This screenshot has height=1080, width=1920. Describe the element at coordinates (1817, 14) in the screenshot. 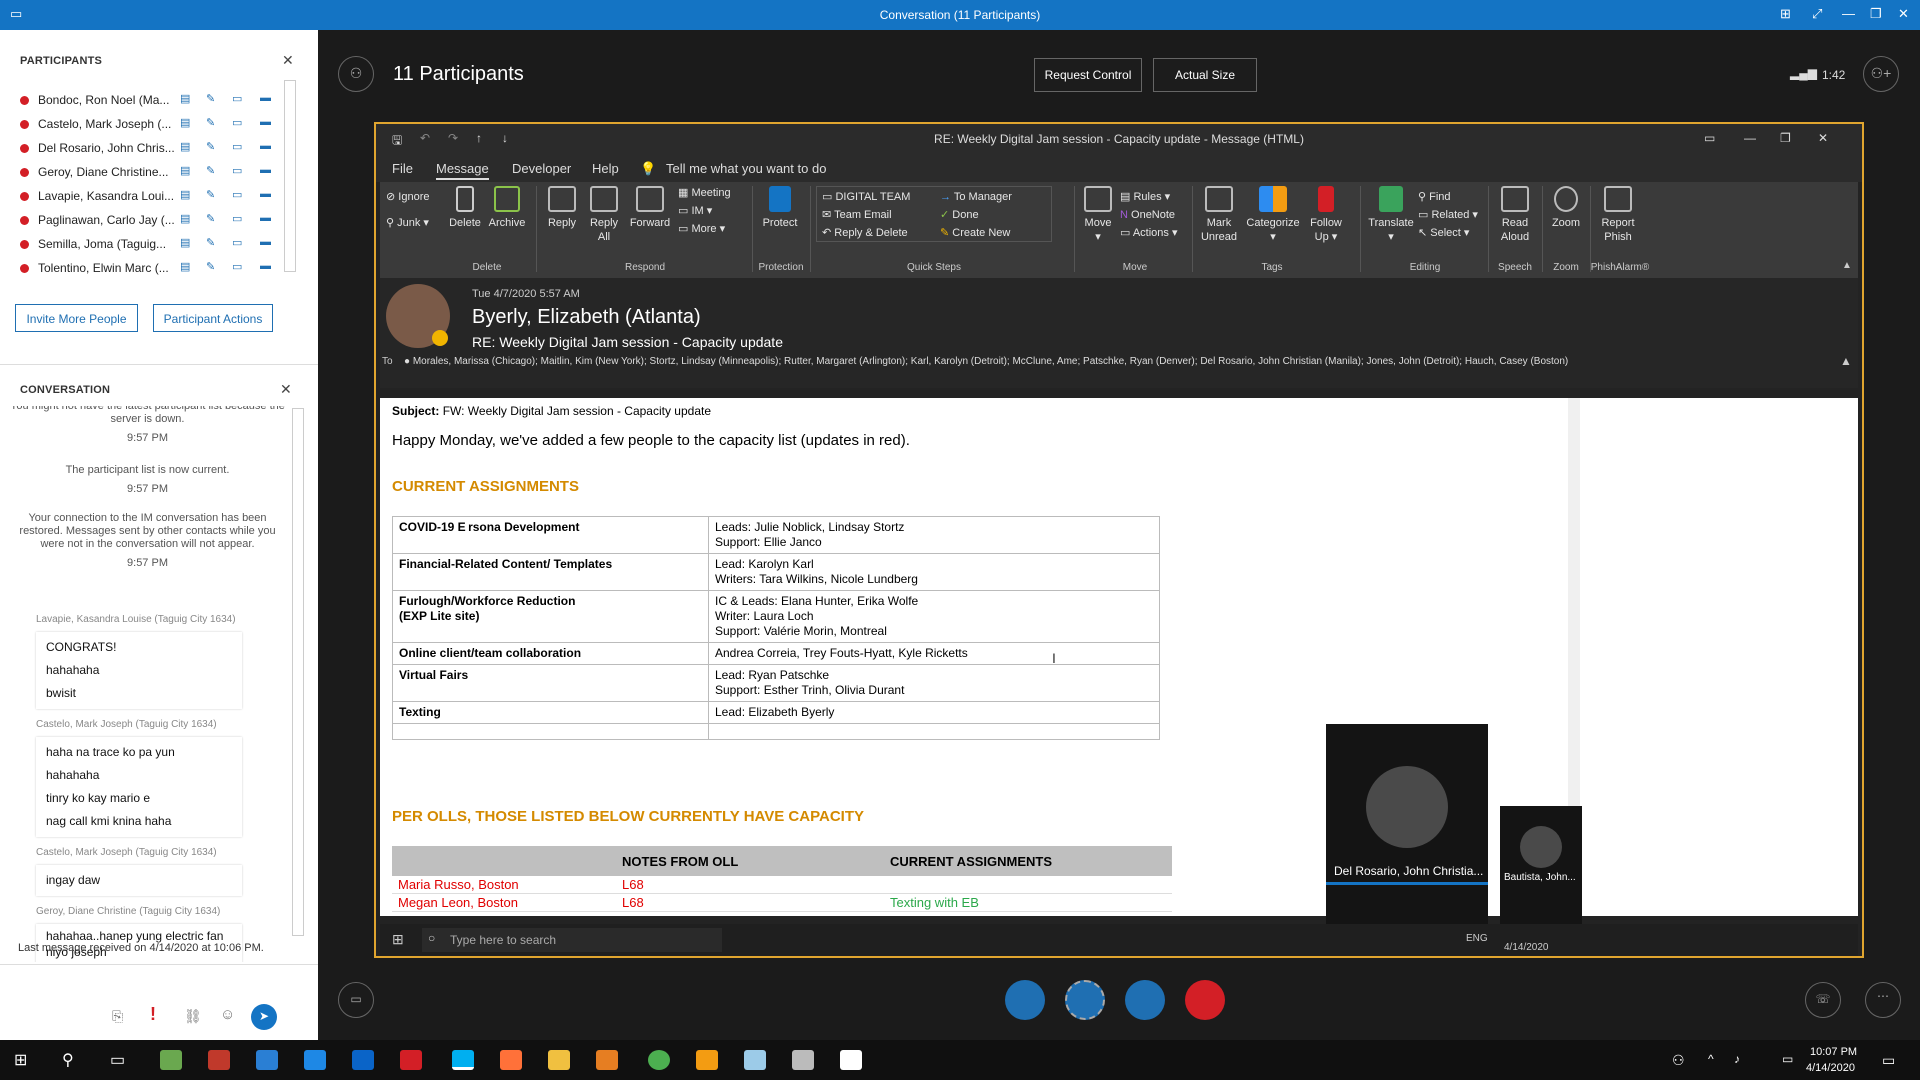

I see `fullscreen-icon: ⤢` at that location.